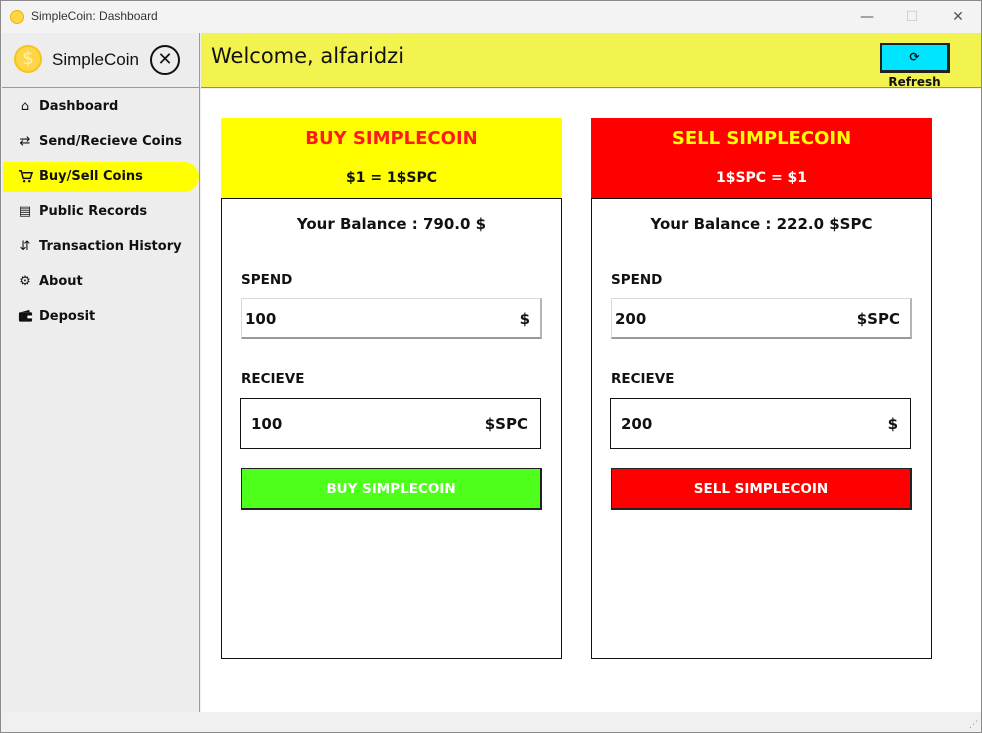  What do you see at coordinates (391, 158) in the screenshot?
I see `buy-panel-header: BUY SIMPLECOIN $1 = 1$SPC` at bounding box center [391, 158].